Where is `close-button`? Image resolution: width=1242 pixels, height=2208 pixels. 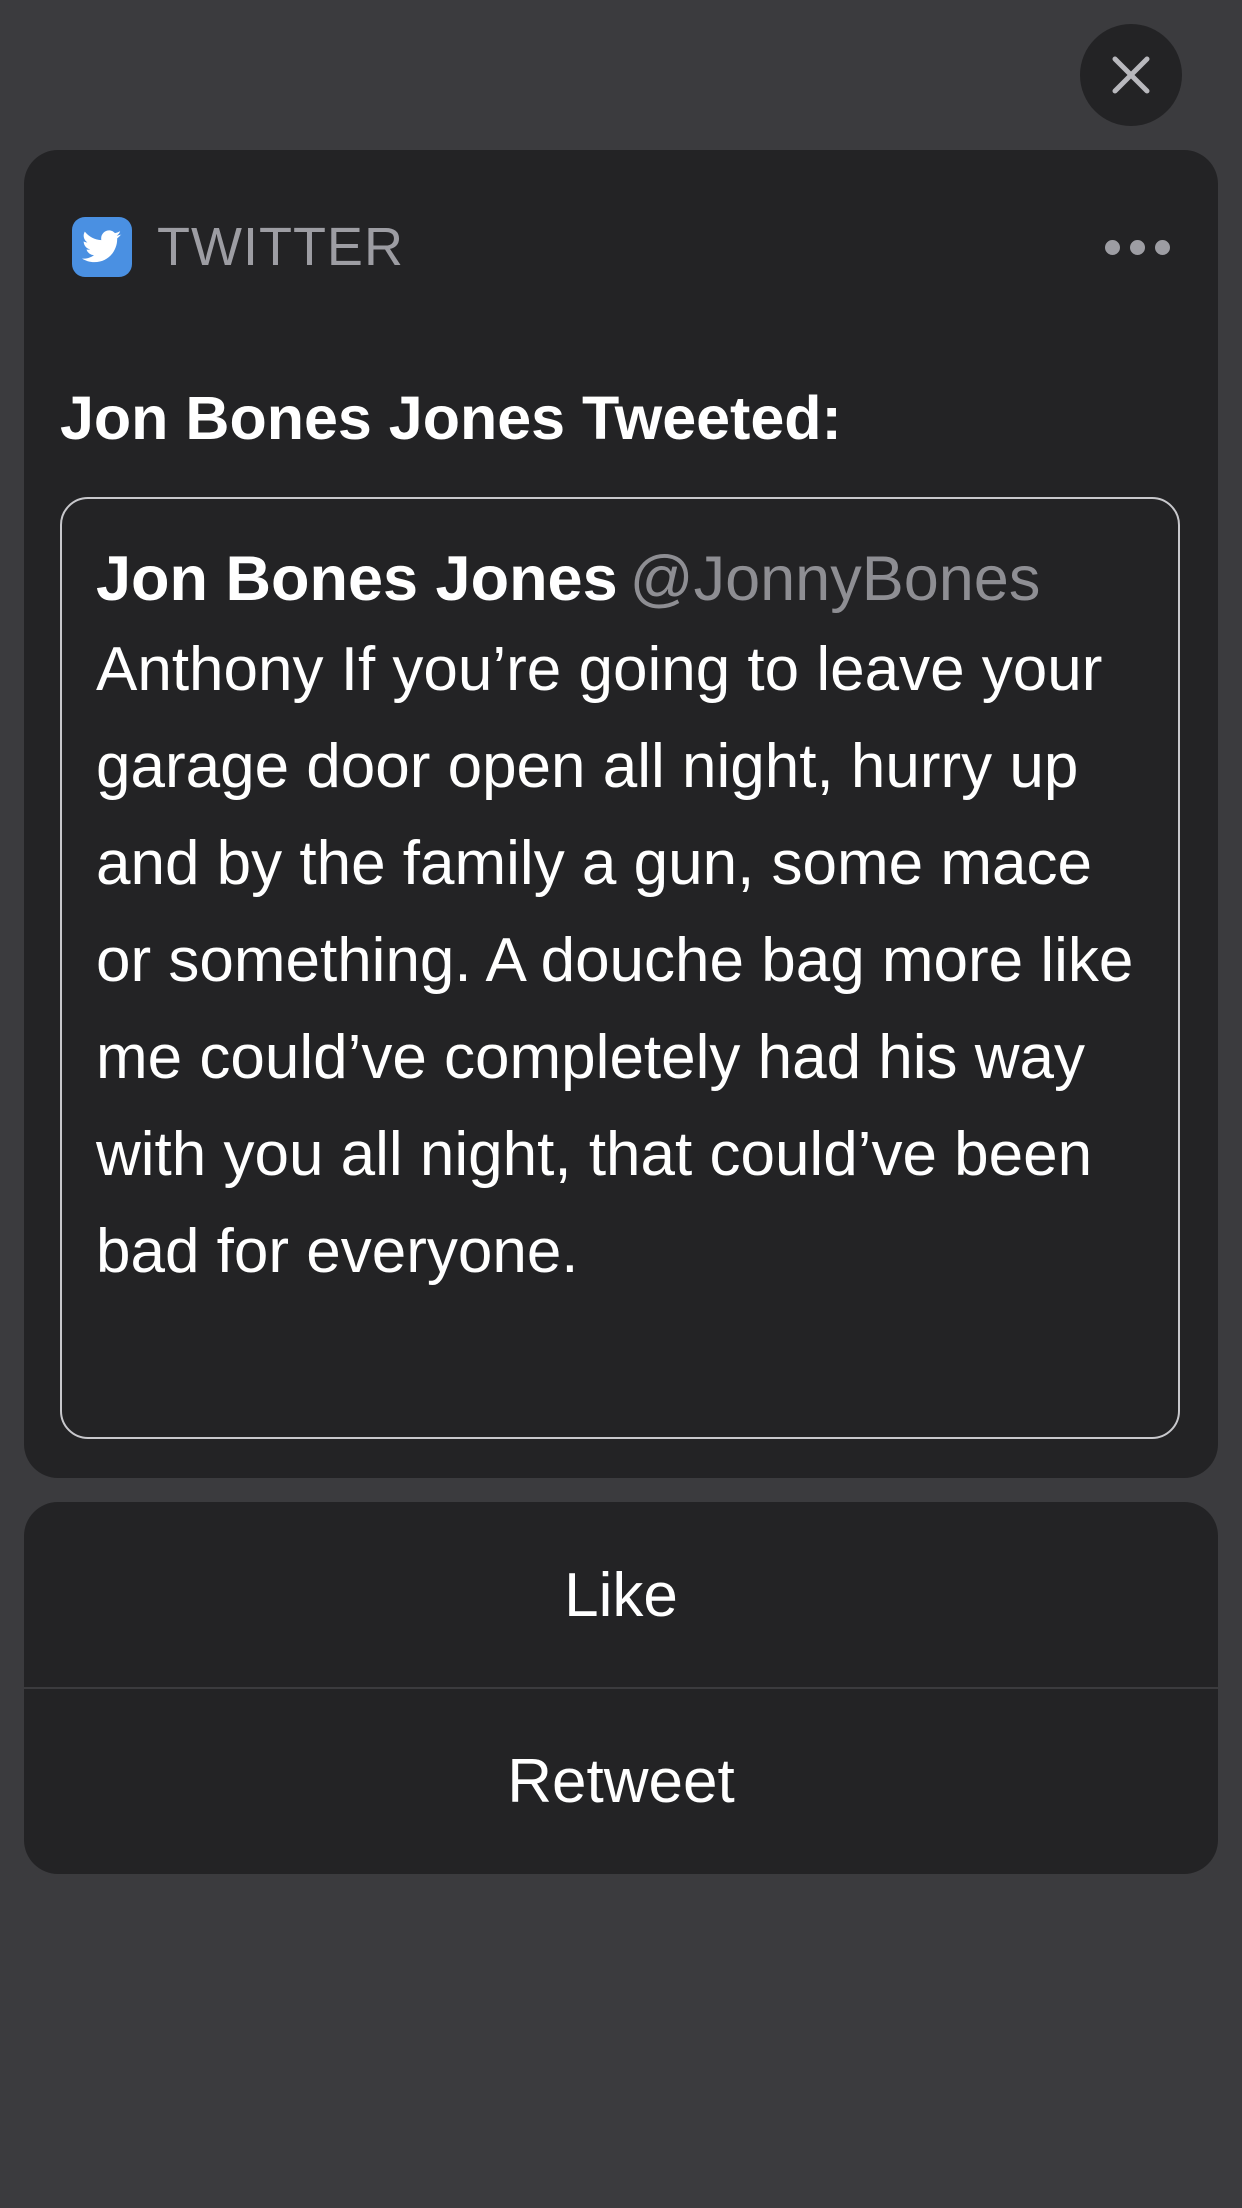
close-button is located at coordinates (1131, 75).